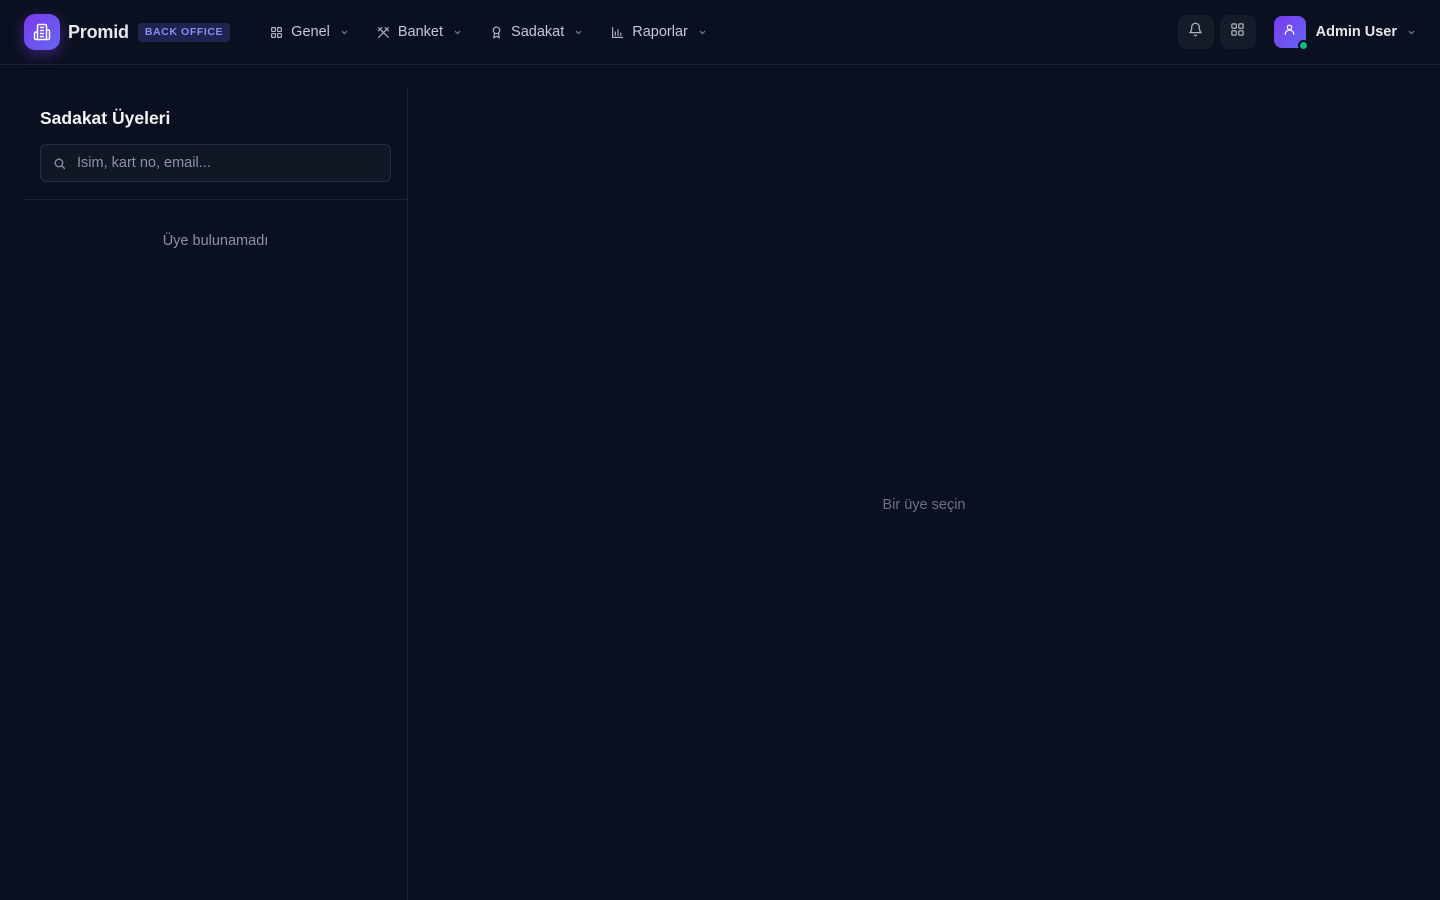 Image resolution: width=1440 pixels, height=900 pixels. I want to click on nav-item-label: Sadakat, so click(538, 32).